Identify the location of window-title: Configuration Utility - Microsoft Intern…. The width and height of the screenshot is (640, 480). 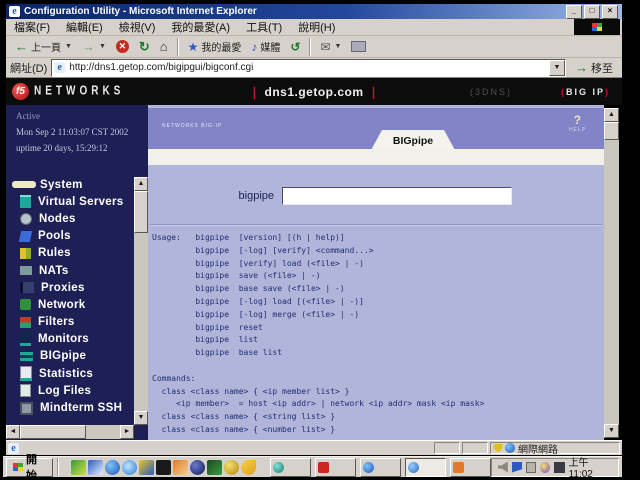
(140, 11).